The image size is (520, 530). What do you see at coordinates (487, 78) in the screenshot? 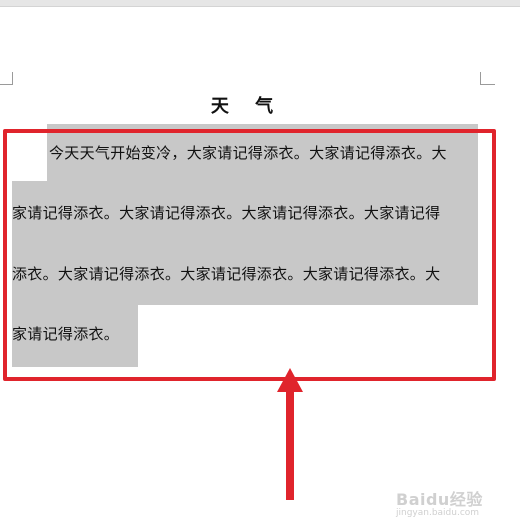
I see `margin-corner-top-right` at bounding box center [487, 78].